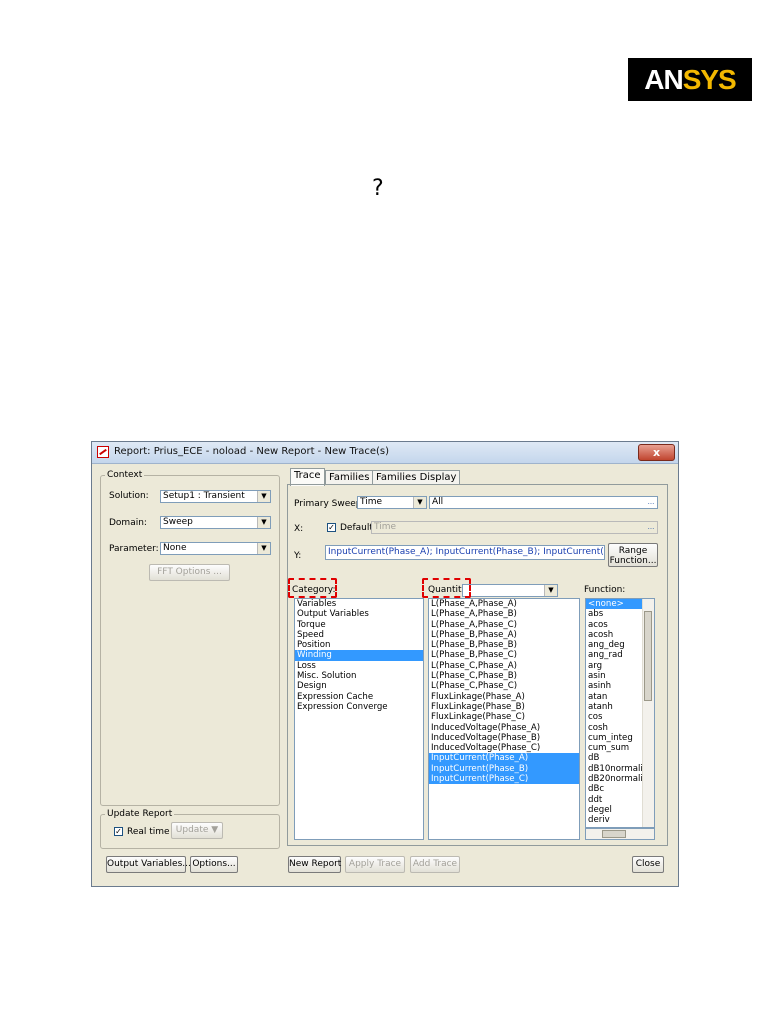  I want to click on function-item: cos, so click(614, 717).